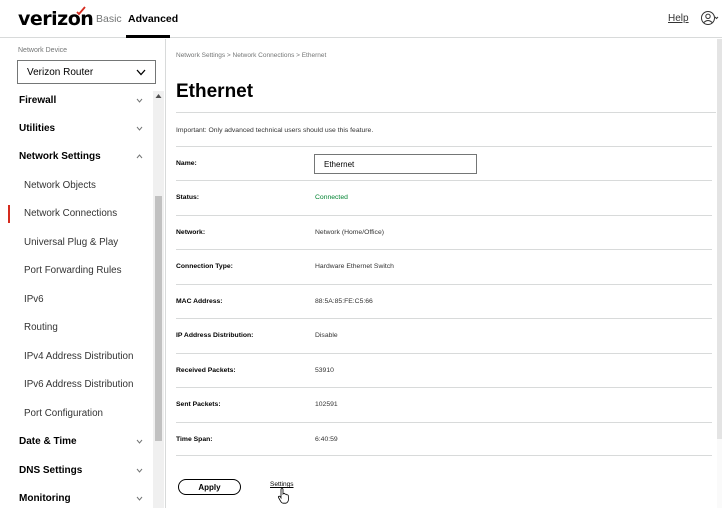 Image resolution: width=722 pixels, height=508 pixels. Describe the element at coordinates (191, 232) in the screenshot. I see `row-label: Network:` at that location.